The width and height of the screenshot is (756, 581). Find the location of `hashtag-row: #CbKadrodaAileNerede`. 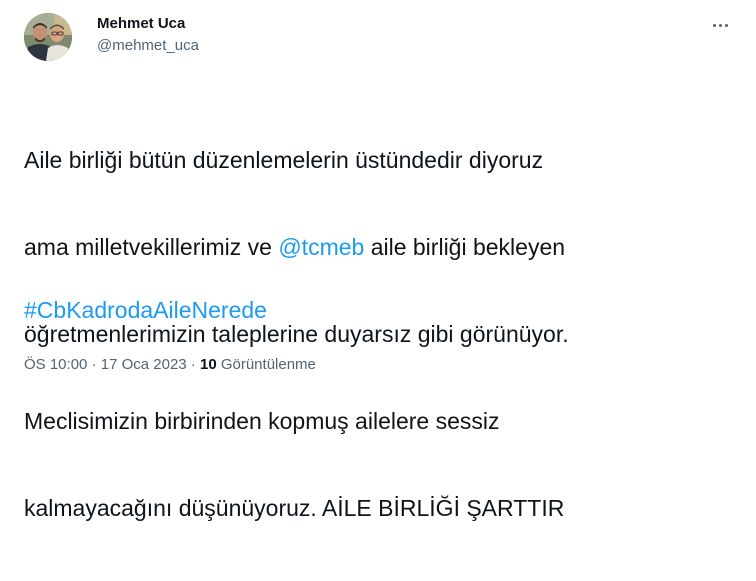

hashtag-row: #CbKadrodaAileNerede is located at coordinates (145, 310).